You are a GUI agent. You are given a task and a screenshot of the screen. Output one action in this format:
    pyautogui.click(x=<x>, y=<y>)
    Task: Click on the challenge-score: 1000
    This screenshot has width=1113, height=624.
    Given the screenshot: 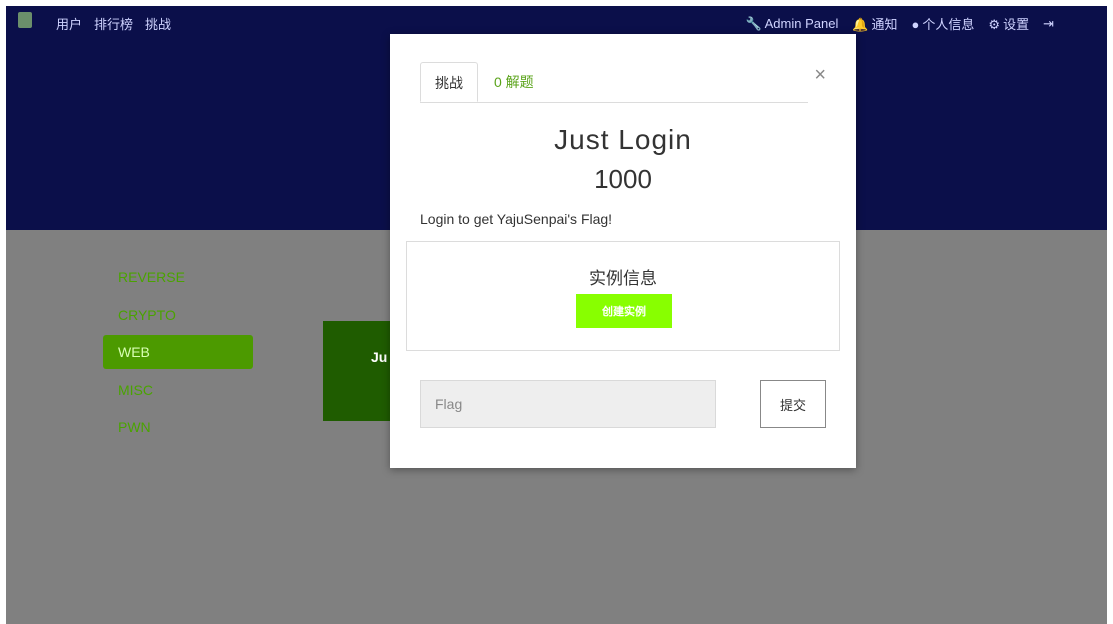 What is the action you would take?
    pyautogui.click(x=623, y=179)
    